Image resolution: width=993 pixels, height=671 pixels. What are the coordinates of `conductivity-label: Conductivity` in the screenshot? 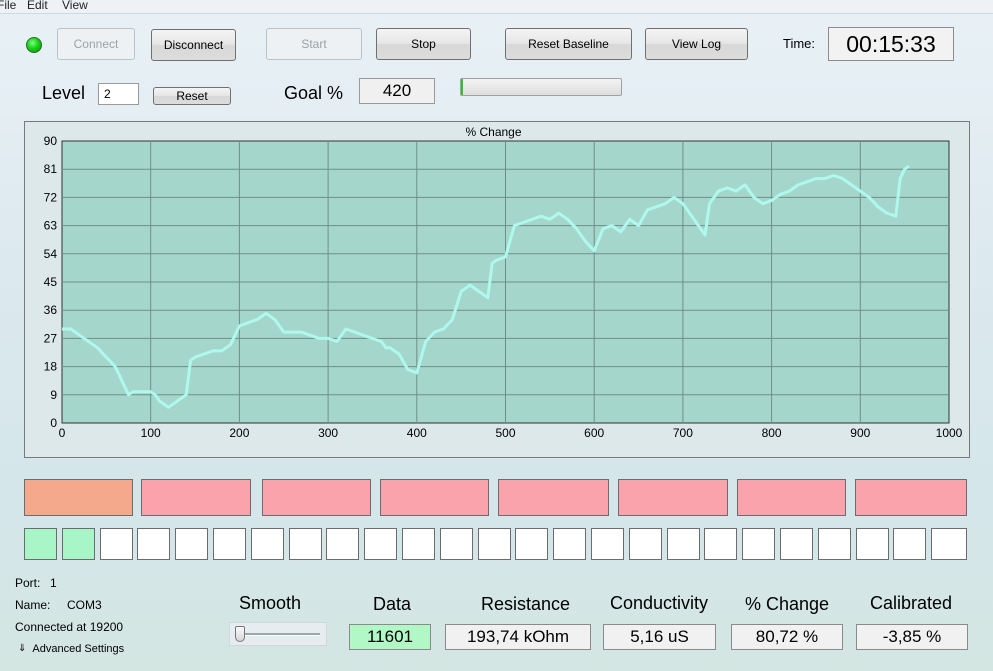 It's located at (659, 603).